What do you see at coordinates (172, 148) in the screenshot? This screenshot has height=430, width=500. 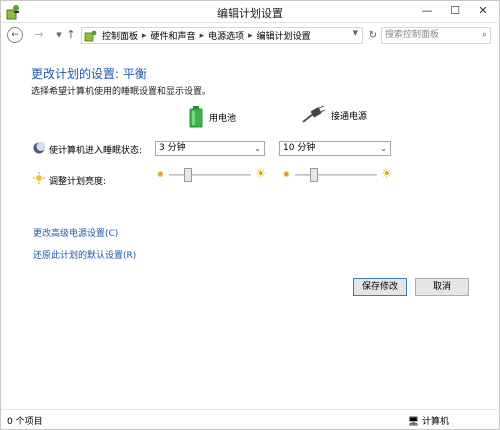 I see `sleep-battery-value: 3 分钟` at bounding box center [172, 148].